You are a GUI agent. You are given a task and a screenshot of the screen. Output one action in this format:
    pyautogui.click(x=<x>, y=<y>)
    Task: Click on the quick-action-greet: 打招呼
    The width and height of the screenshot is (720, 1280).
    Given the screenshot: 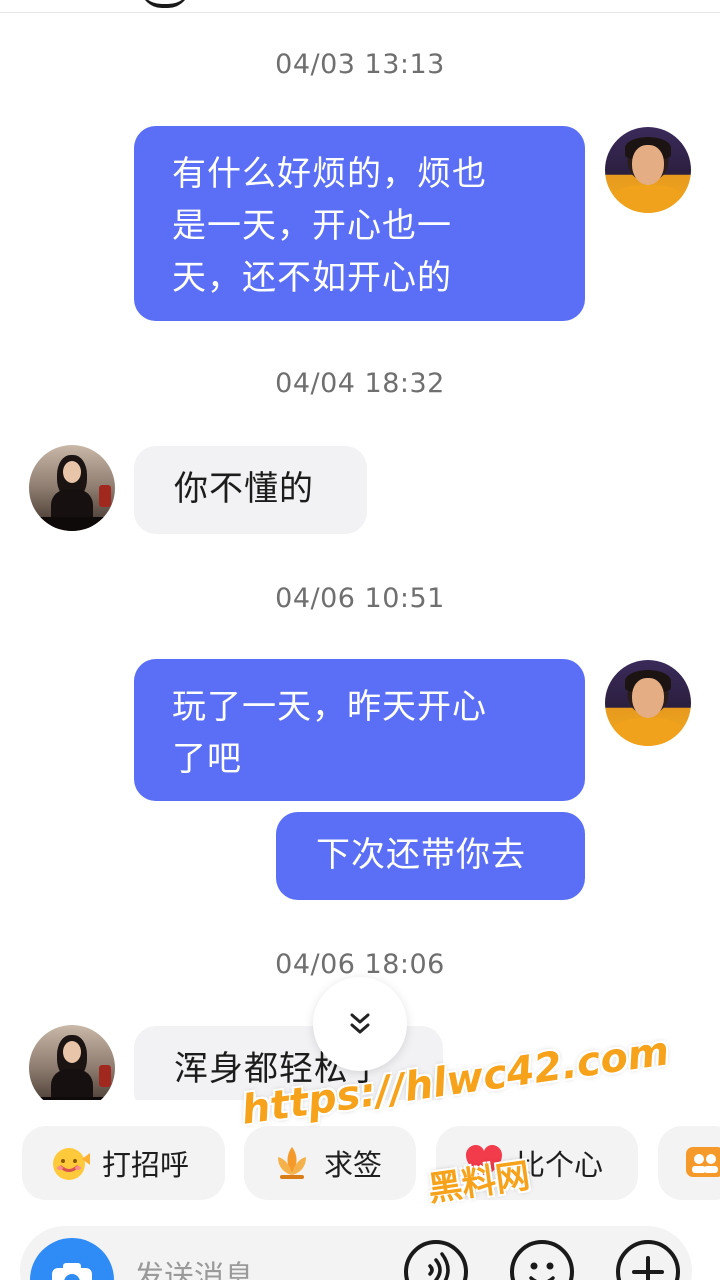 What is the action you would take?
    pyautogui.click(x=123, y=1163)
    